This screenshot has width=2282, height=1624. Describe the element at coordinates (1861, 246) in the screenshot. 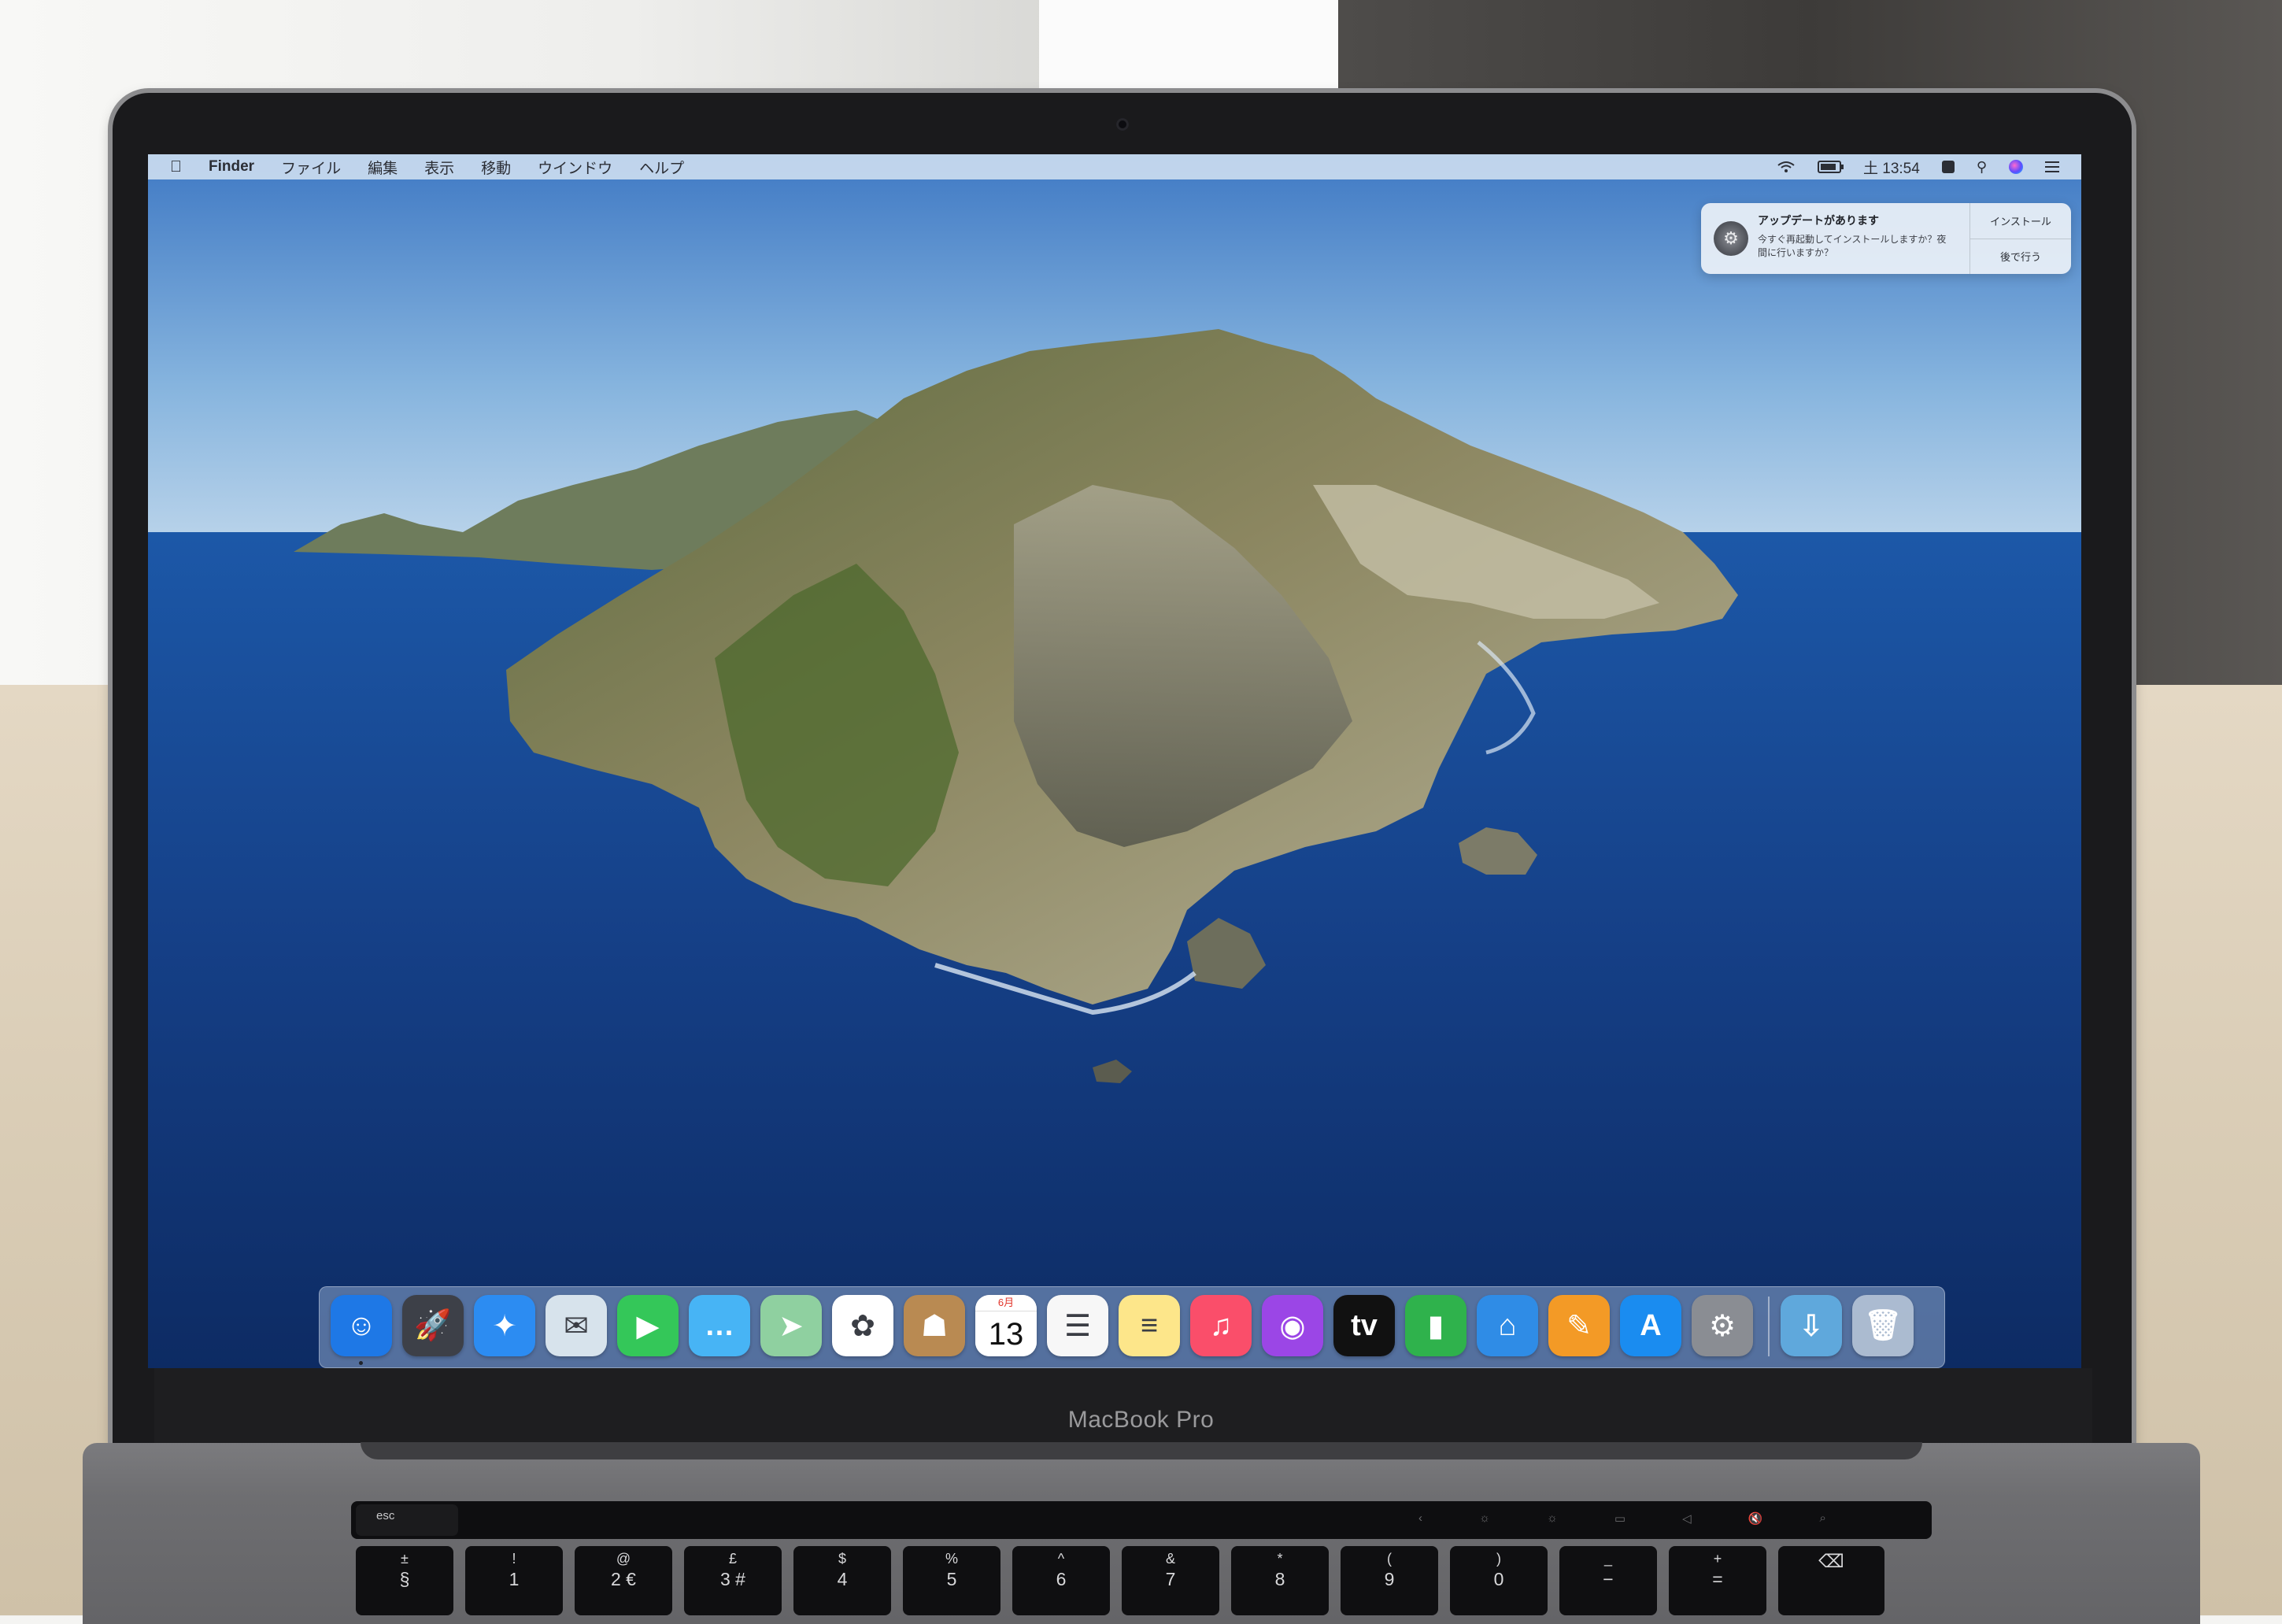

I see `notification-body: 今すぐ再起動してインストールしますか？夜 間に行いますか？` at that location.